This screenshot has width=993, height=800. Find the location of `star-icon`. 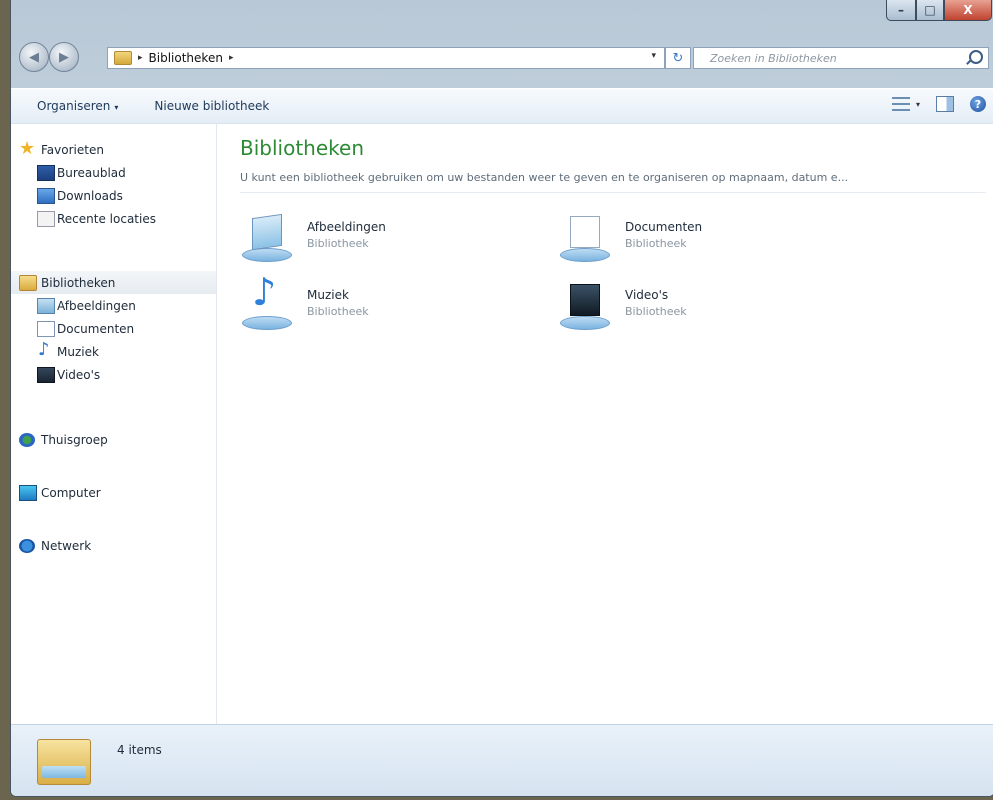

star-icon is located at coordinates (27, 148).